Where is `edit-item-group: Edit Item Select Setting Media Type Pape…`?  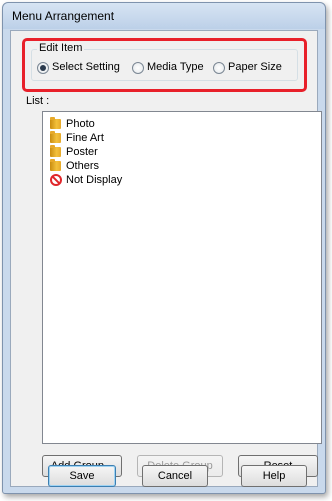
edit-item-group: Edit Item Select Setting Media Type Pape… is located at coordinates (164, 61).